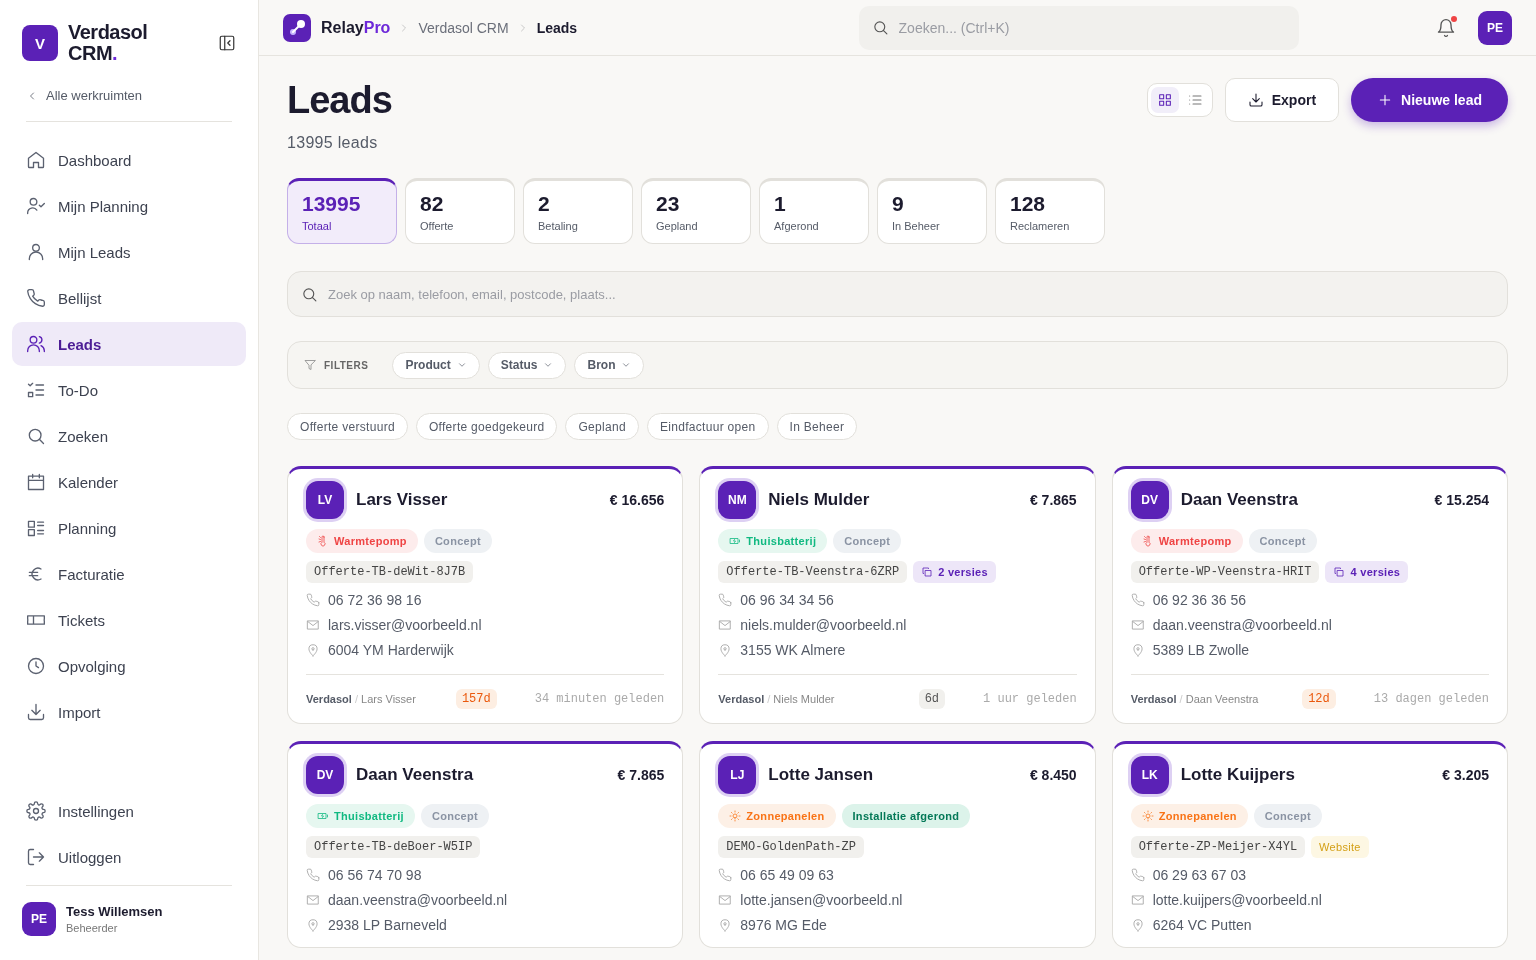  What do you see at coordinates (36, 528) in the screenshot?
I see `layout-list-icon` at bounding box center [36, 528].